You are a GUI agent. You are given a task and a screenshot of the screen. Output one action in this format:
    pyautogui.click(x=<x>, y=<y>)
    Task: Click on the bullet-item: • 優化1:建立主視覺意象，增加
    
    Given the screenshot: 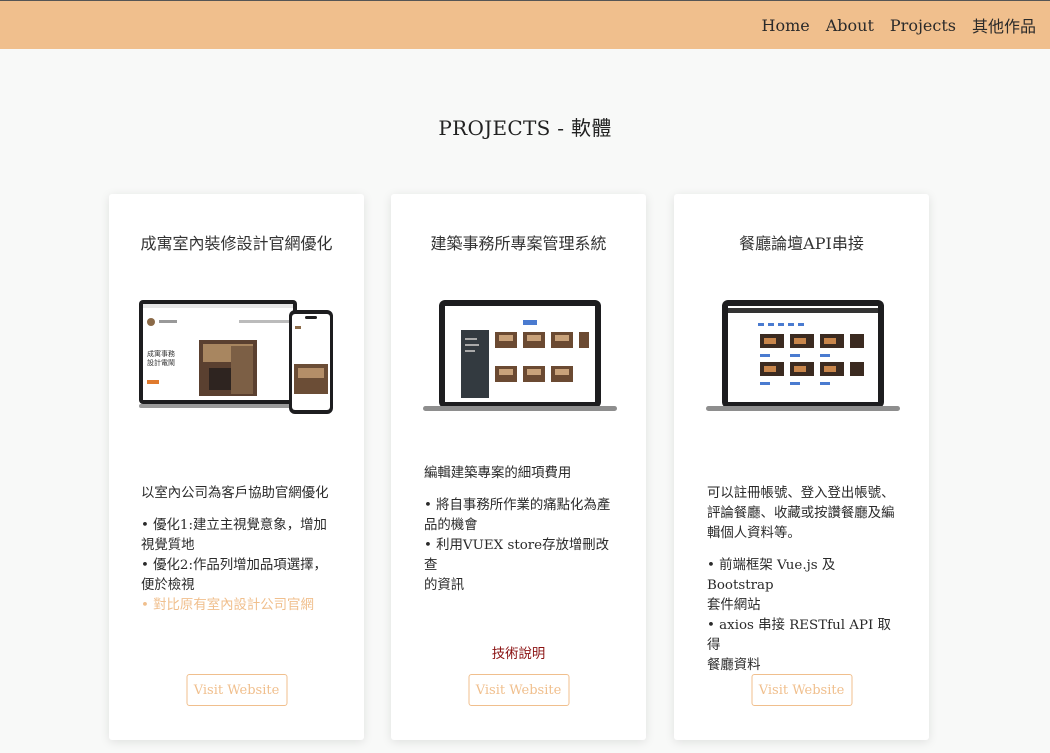 What is the action you would take?
    pyautogui.click(x=234, y=525)
    